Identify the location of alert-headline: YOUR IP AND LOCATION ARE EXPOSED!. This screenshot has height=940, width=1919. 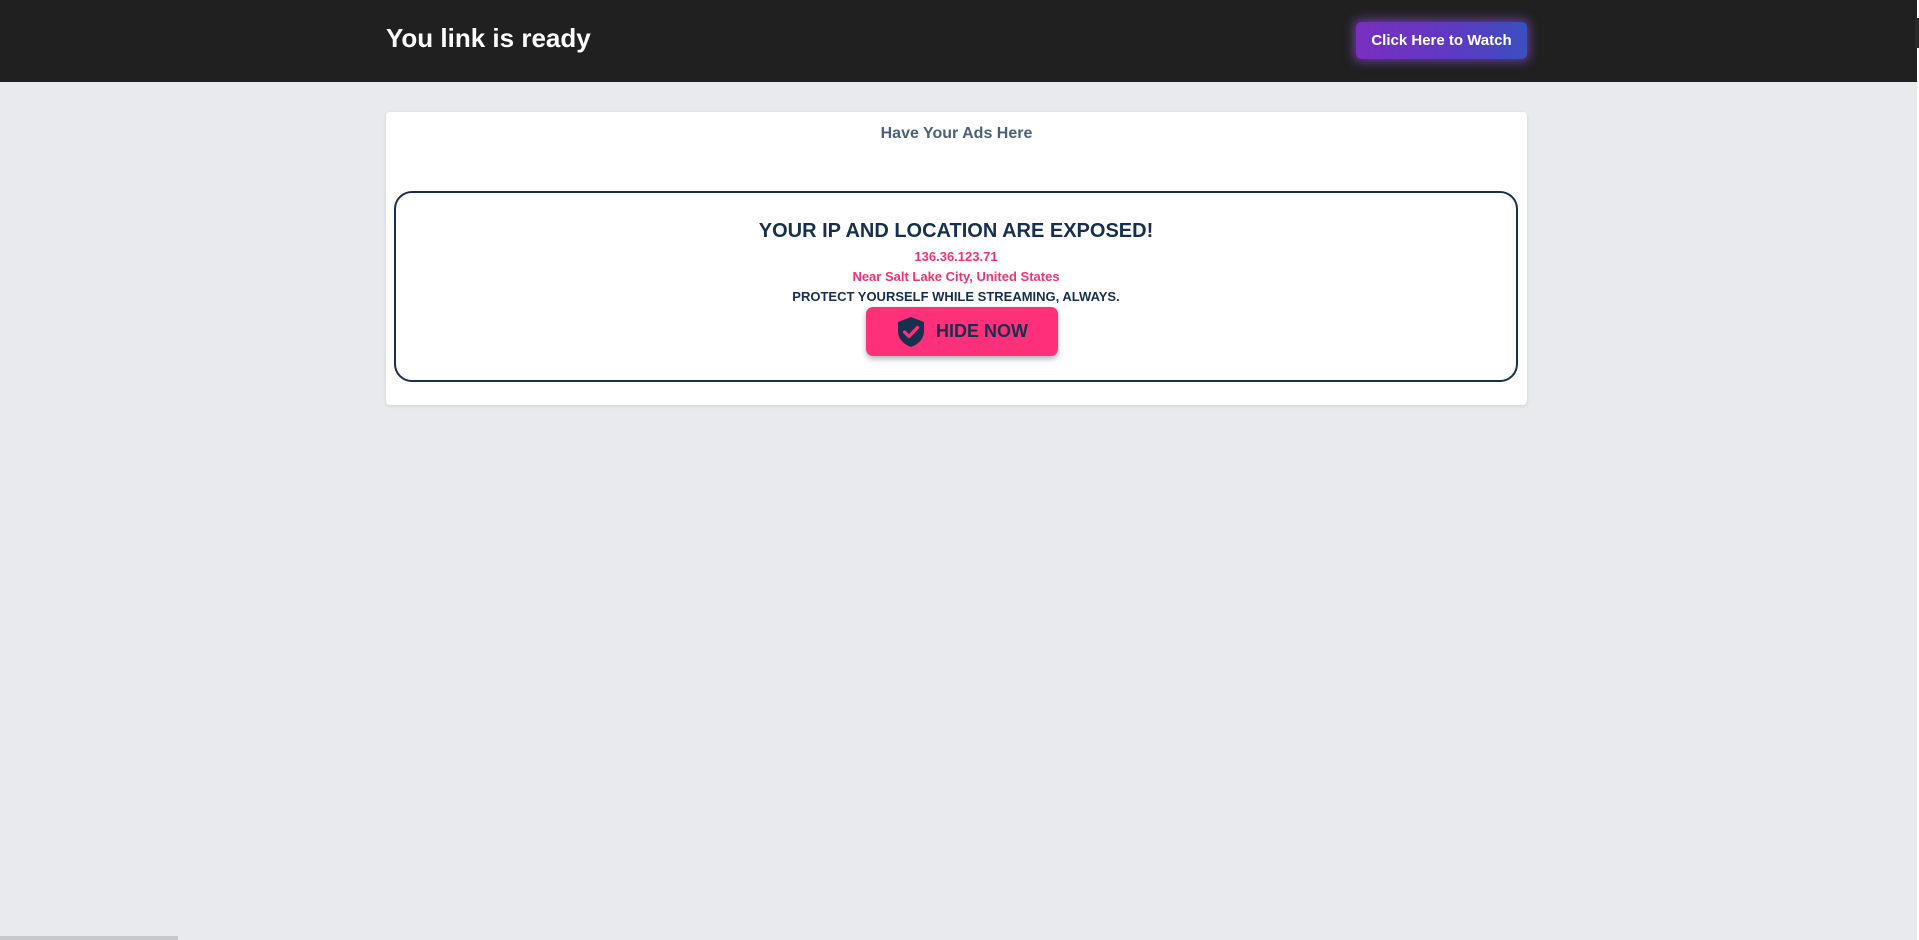
(956, 231).